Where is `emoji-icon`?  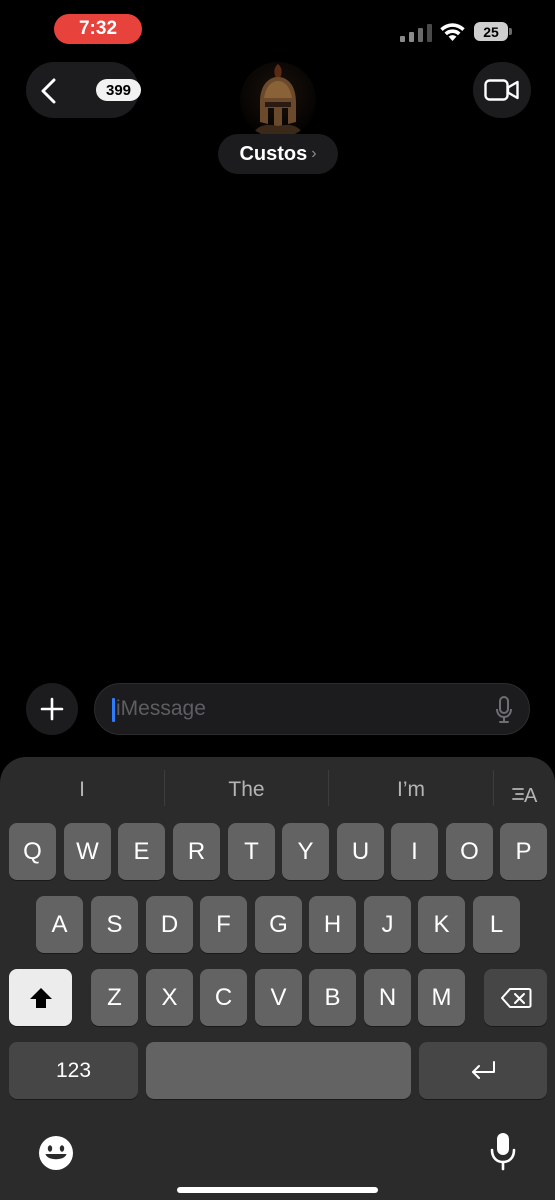
emoji-icon is located at coordinates (56, 1153).